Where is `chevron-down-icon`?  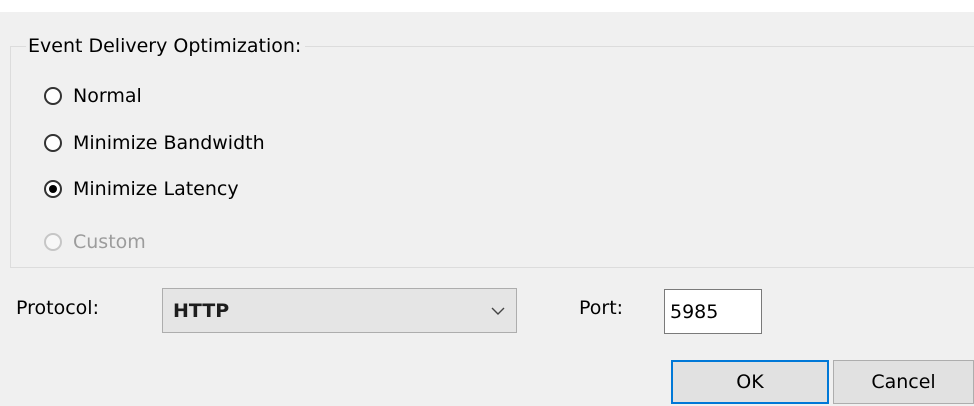
chevron-down-icon is located at coordinates (498, 311).